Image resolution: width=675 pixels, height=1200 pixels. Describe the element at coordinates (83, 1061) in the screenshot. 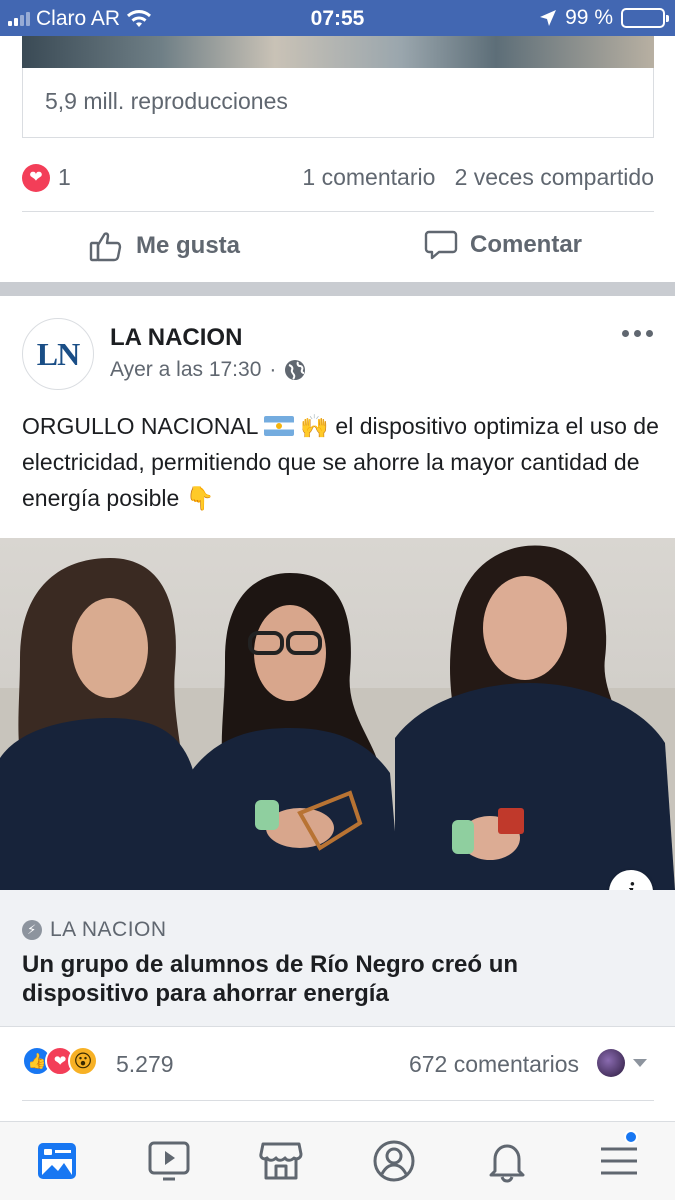

I see `wow-reaction-icon: 😮` at that location.